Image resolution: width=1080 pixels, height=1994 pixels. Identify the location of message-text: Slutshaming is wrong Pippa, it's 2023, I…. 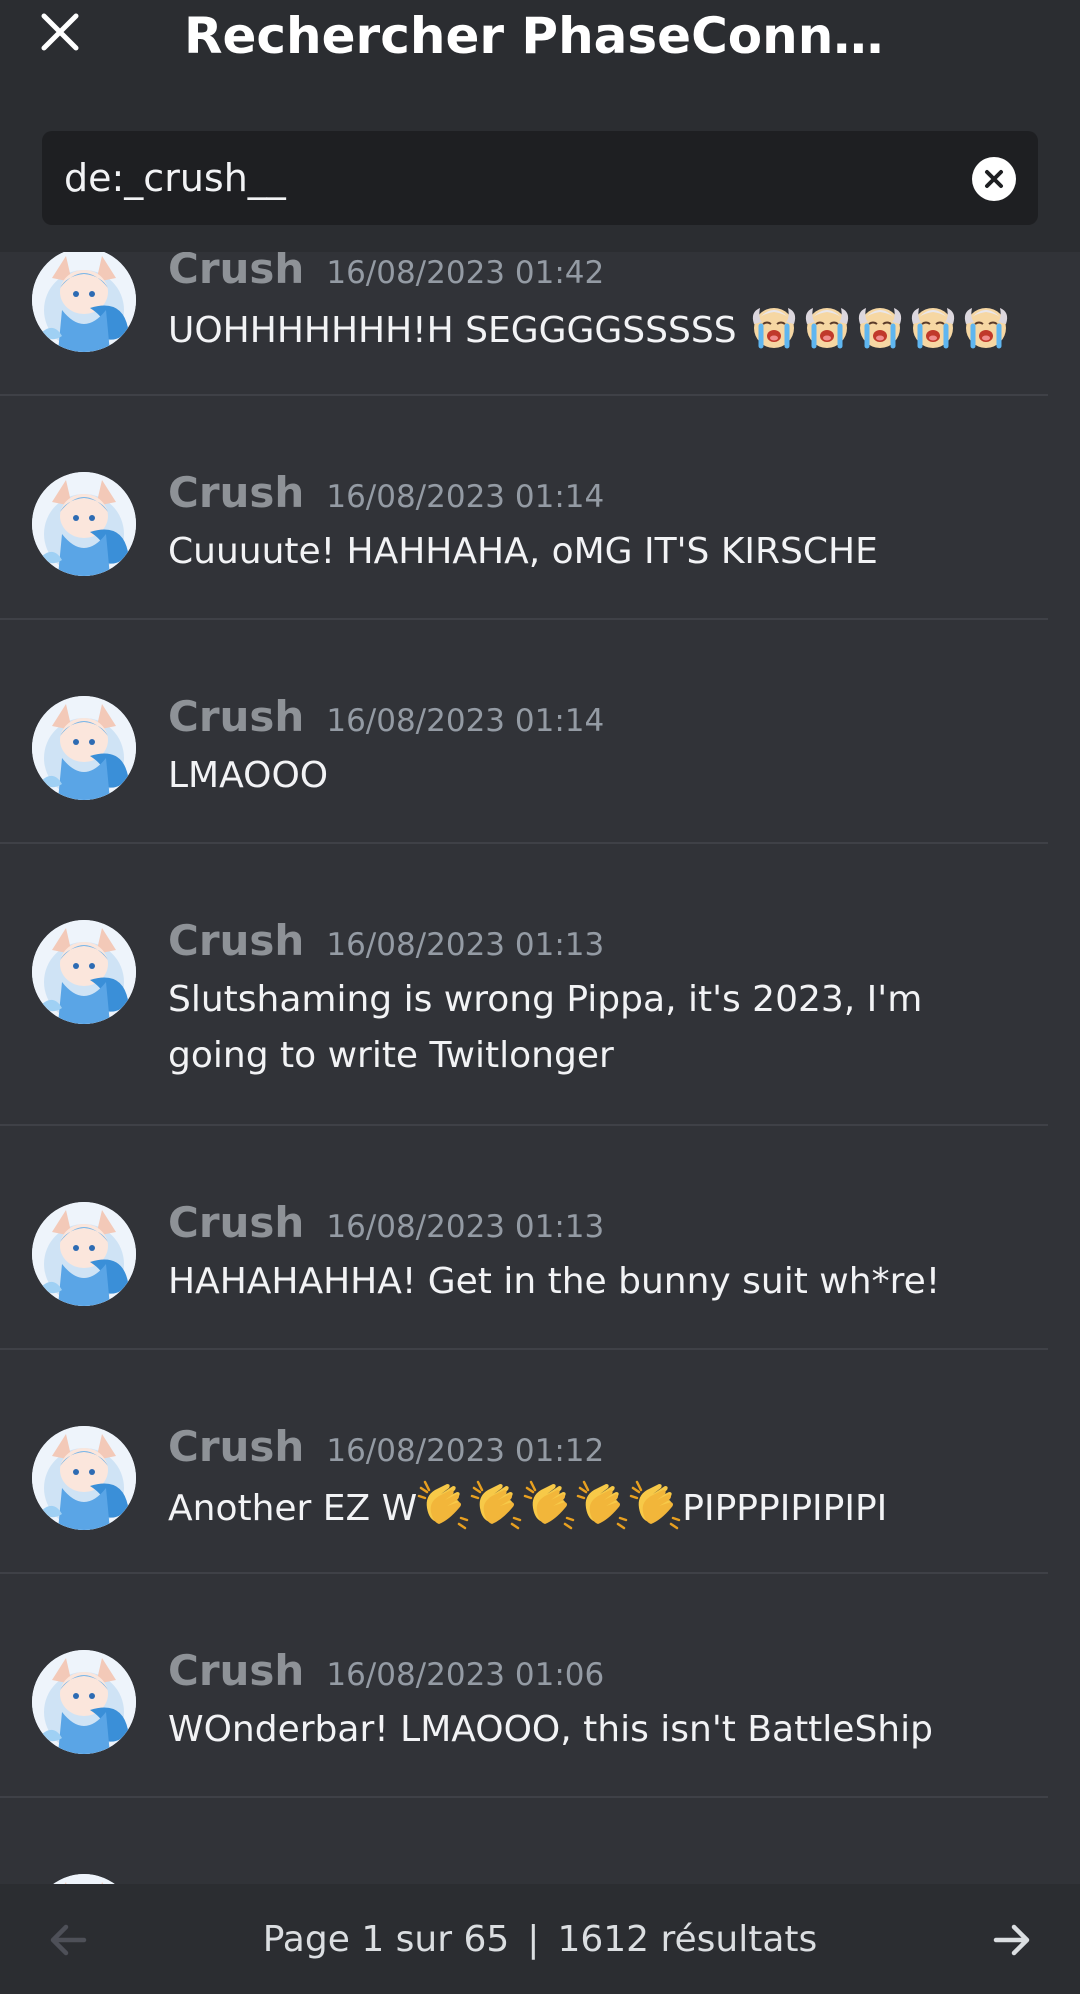
(545, 1027).